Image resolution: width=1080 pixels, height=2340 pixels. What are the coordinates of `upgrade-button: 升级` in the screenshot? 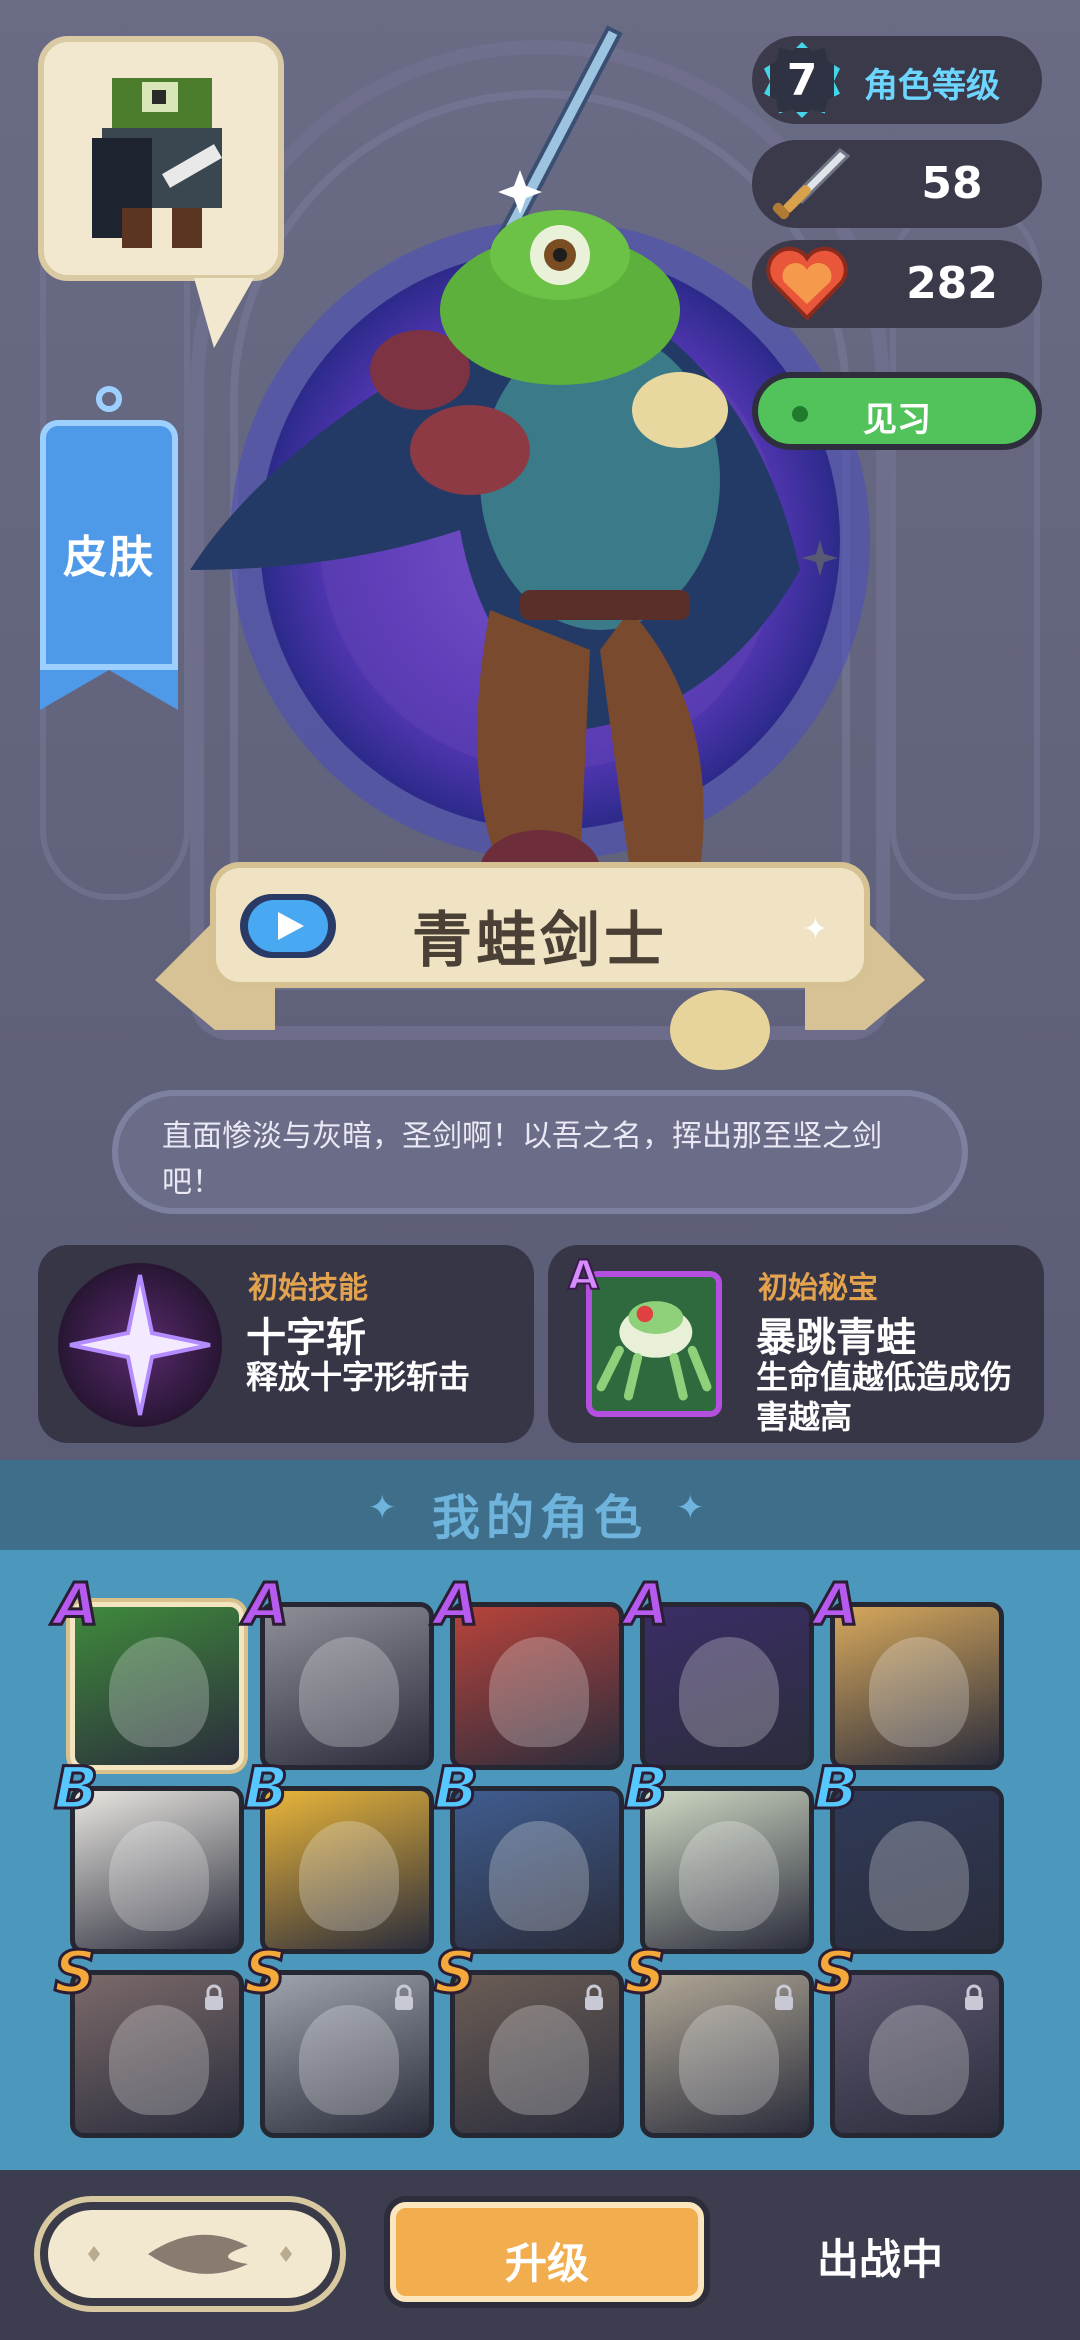 It's located at (547, 2252).